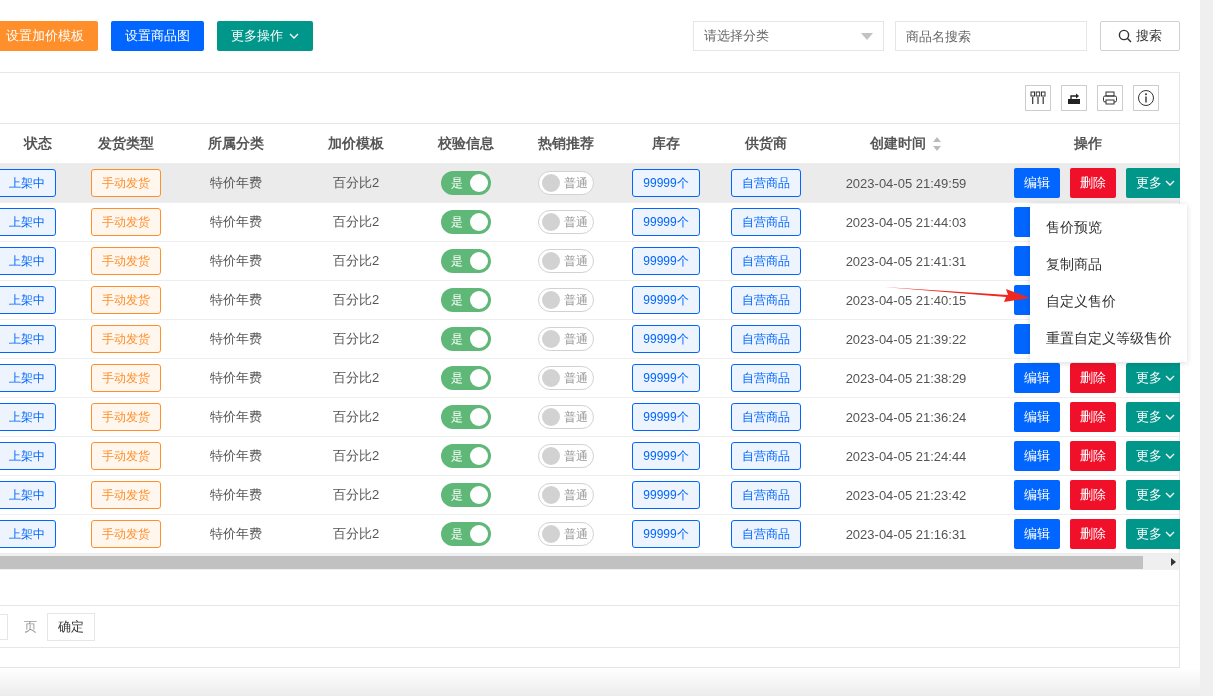 This screenshot has height=696, width=1213. What do you see at coordinates (1173, 562) in the screenshot?
I see `scroll-right-icon` at bounding box center [1173, 562].